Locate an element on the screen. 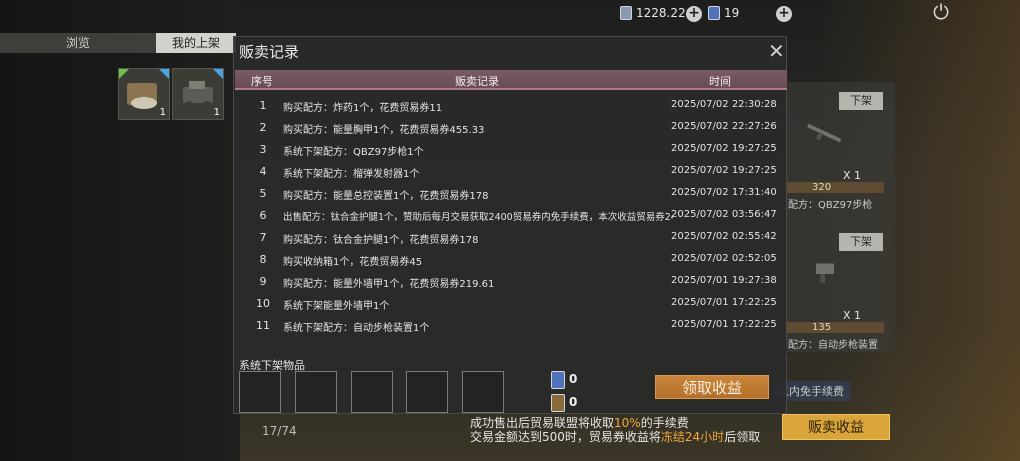 This screenshot has width=1020, height=461. row-time: 2025/07/02 22:27:26 is located at coordinates (724, 126).